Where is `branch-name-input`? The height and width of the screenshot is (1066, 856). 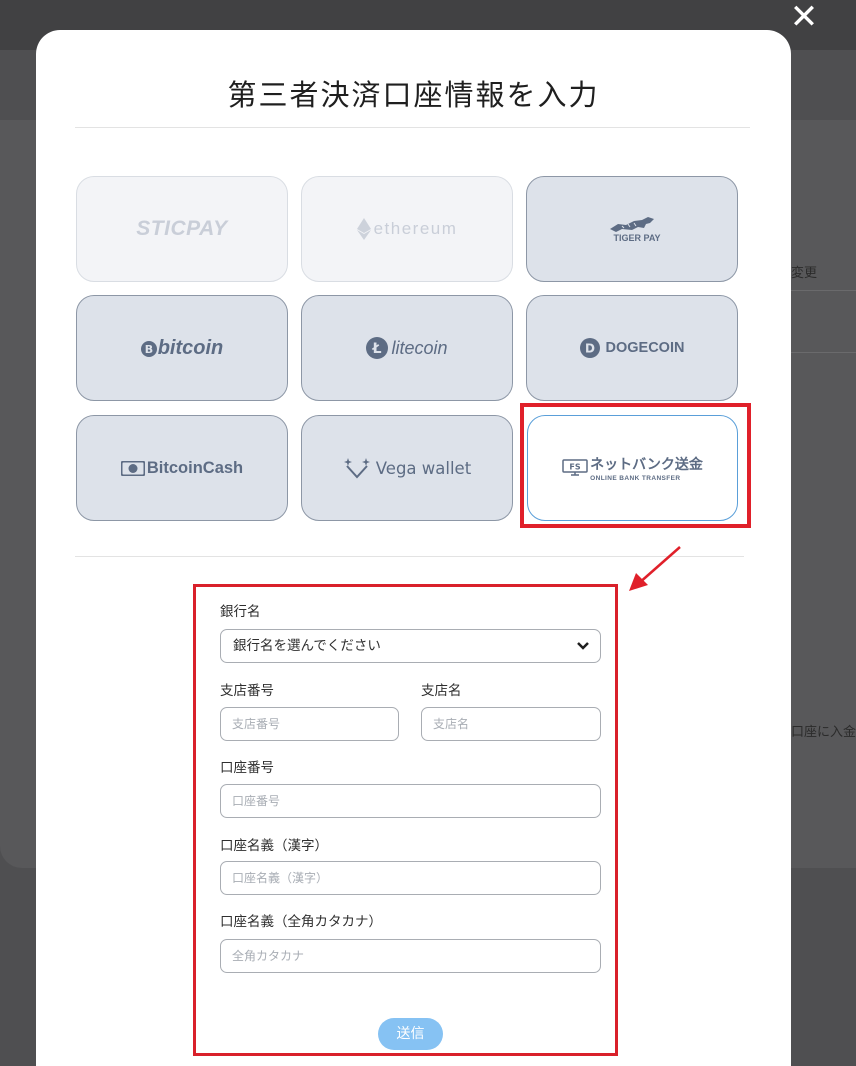 branch-name-input is located at coordinates (511, 724).